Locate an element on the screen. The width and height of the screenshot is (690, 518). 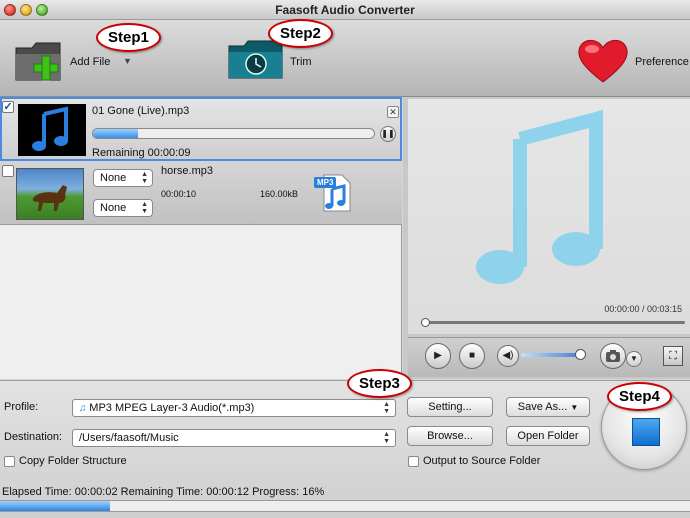
output-to-source-checkbox is located at coordinates (413, 461).